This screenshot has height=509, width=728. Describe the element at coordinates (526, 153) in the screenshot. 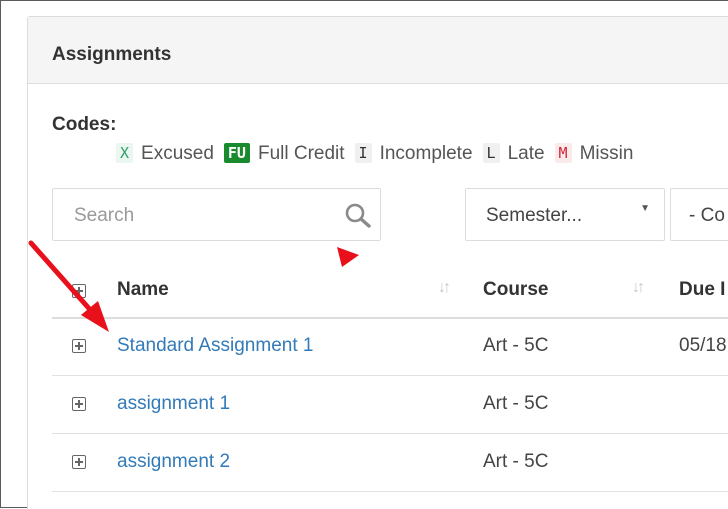

I see `code-text-late: Late` at that location.